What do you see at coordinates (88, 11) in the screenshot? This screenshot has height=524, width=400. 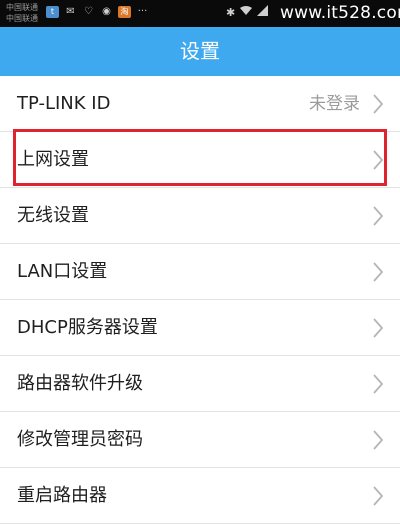 I see `heart-icon: ♡` at bounding box center [88, 11].